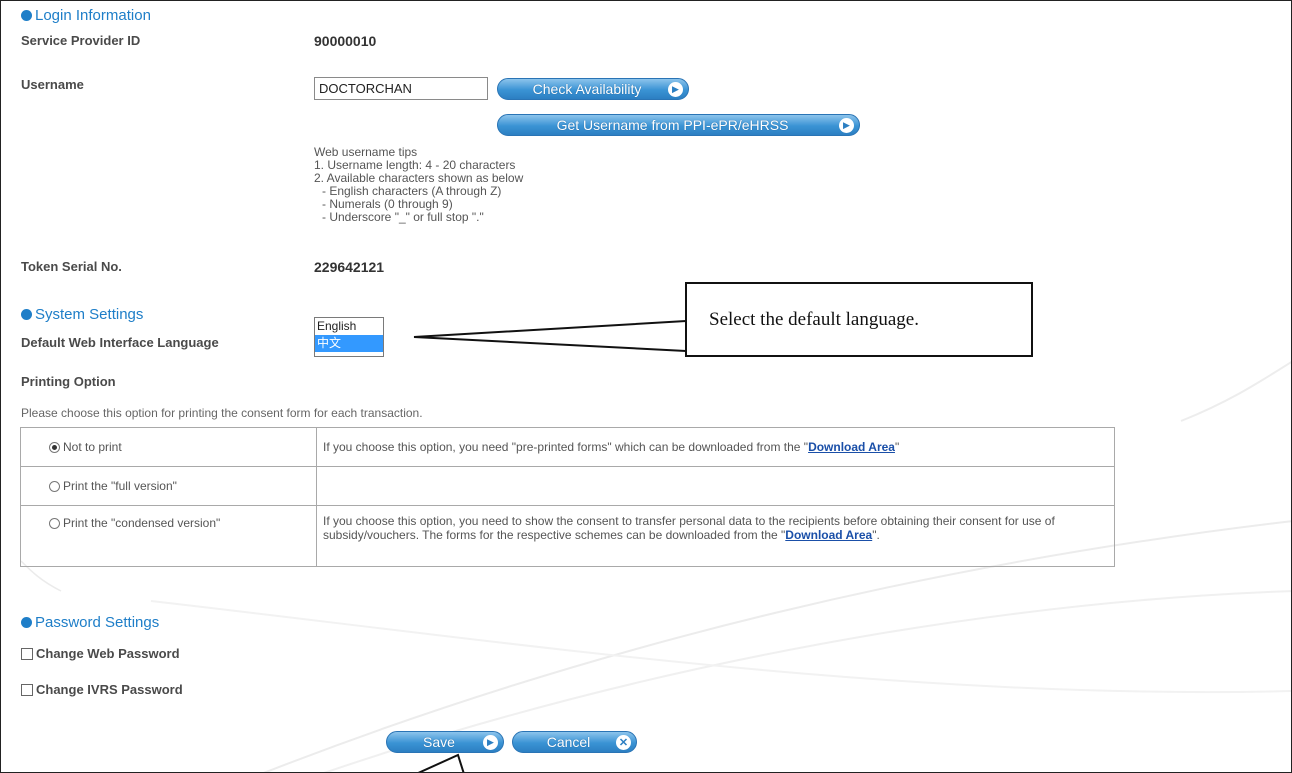 This screenshot has width=1292, height=773. I want to click on radio-not-to-print, so click(54, 447).